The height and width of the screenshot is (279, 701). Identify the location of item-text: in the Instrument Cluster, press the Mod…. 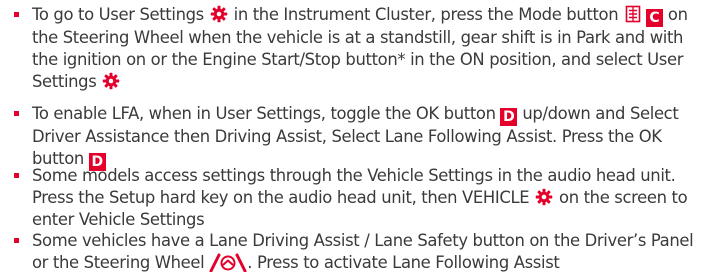
(426, 14).